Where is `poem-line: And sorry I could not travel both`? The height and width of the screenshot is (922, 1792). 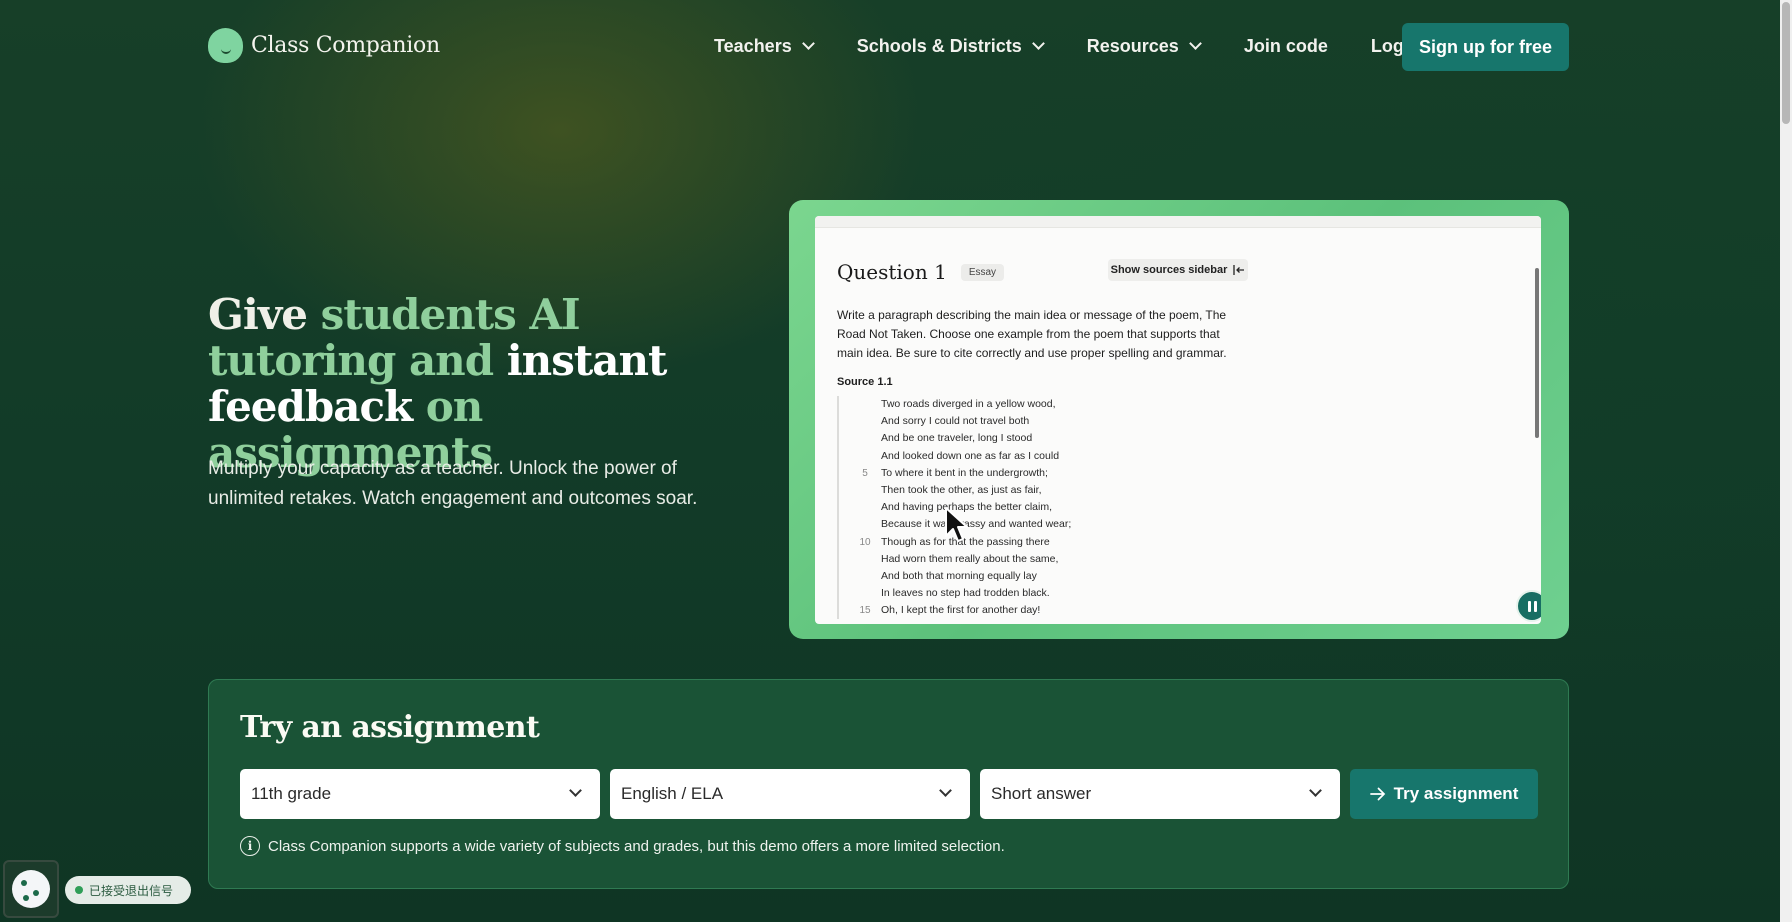 poem-line: And sorry I could not travel both is located at coordinates (1038, 421).